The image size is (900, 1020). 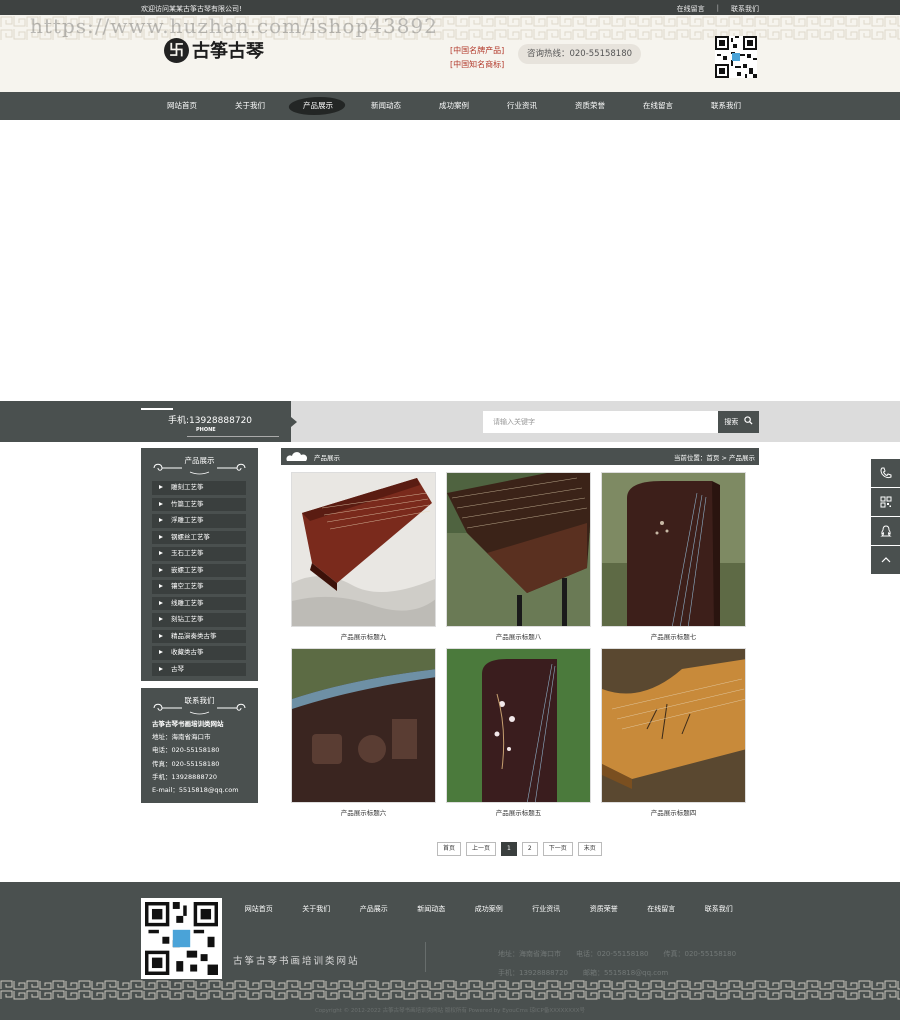 I want to click on honor-trademark: [中国知名商标], so click(x=477, y=64).